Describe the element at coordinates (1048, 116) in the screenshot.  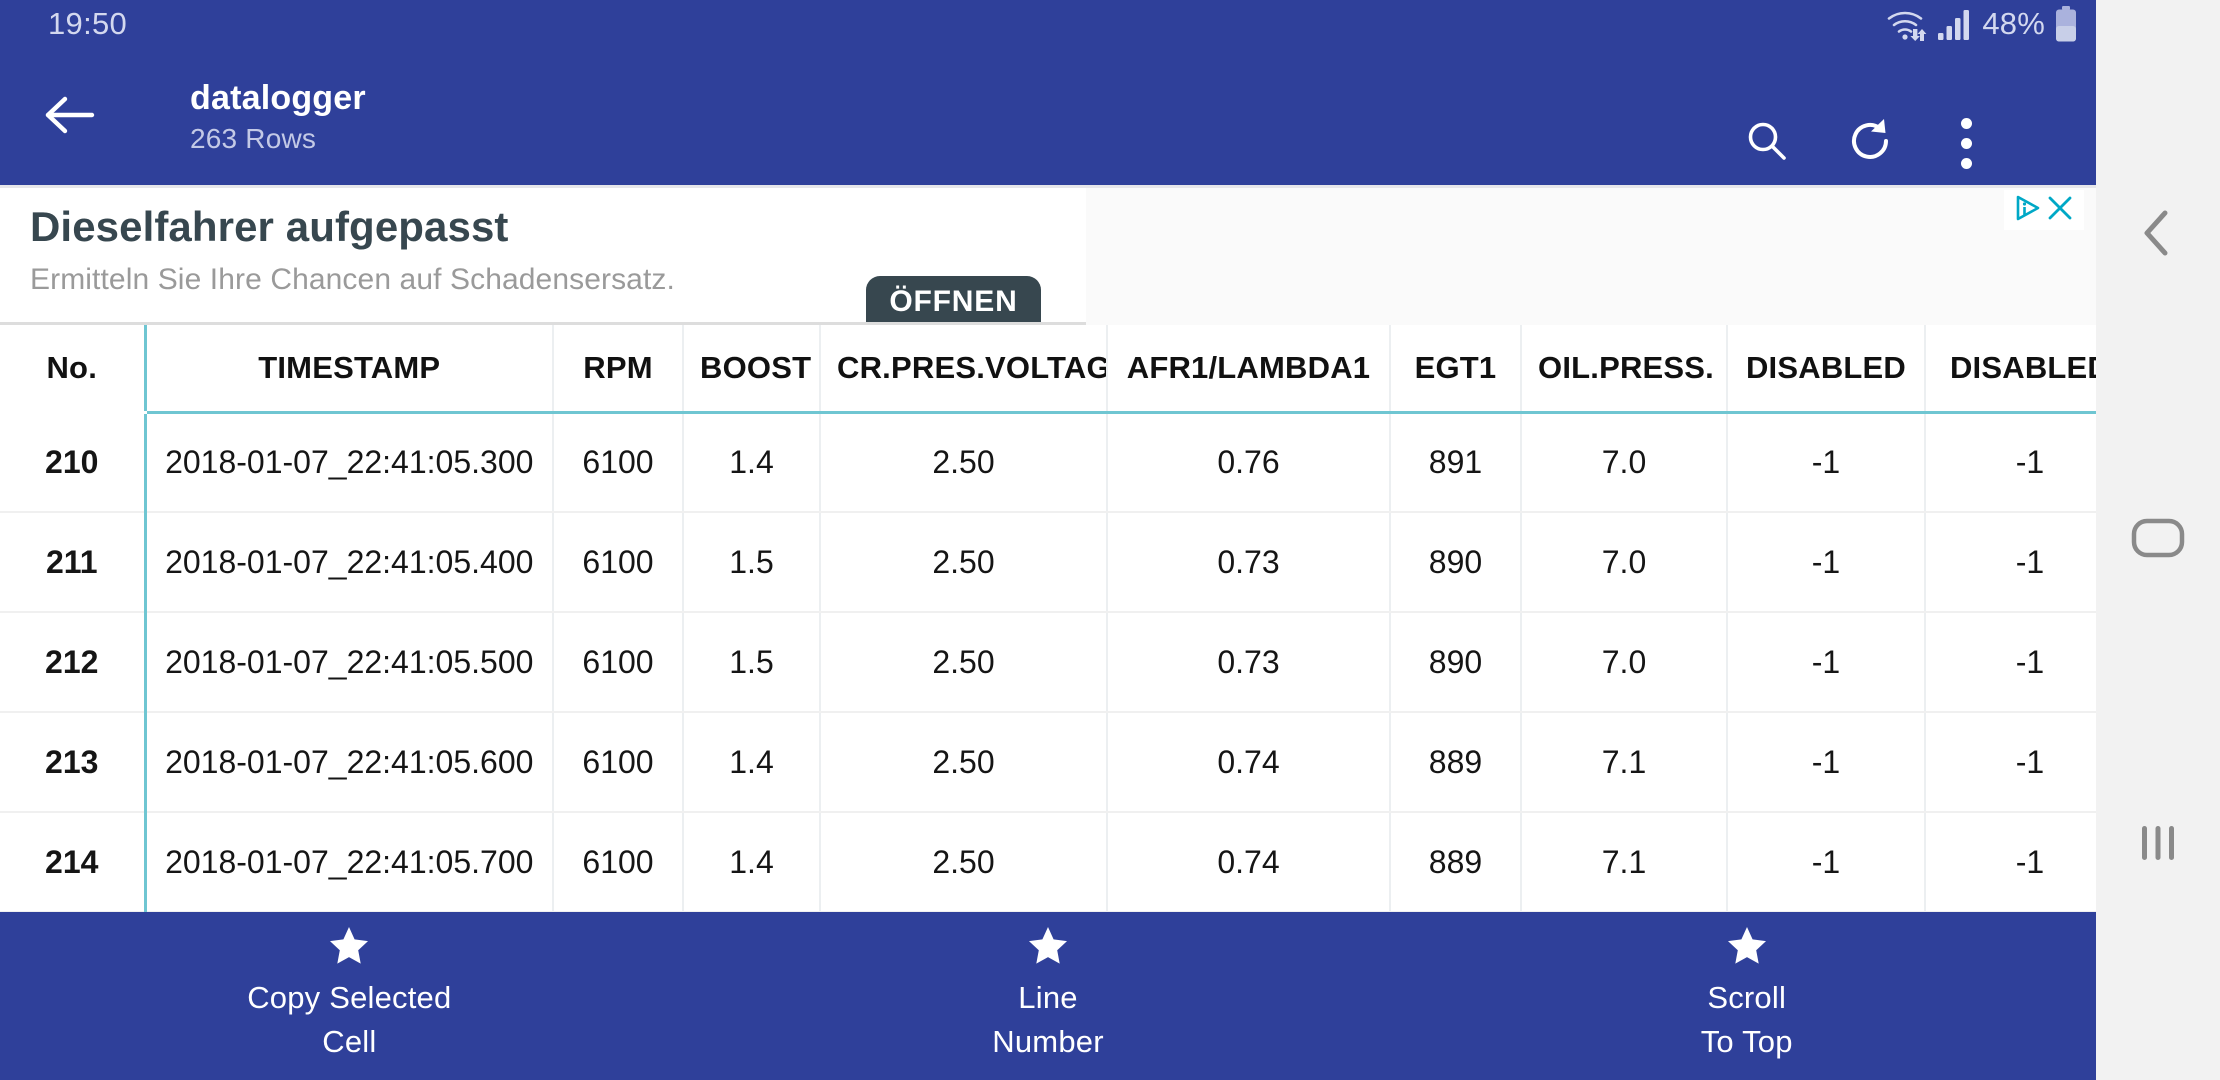
I see `app-bar: datalogger 263 Rows` at that location.